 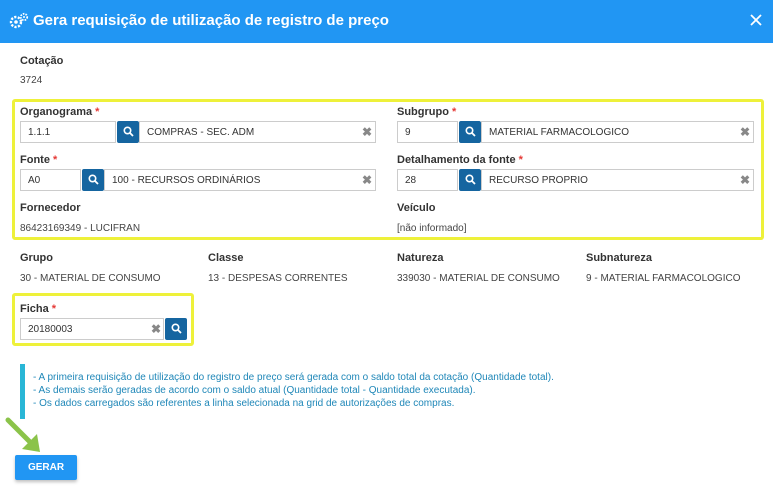 What do you see at coordinates (478, 278) in the screenshot?
I see `natureza-value: 339030 - MATERIAL DE CONSUMO` at bounding box center [478, 278].